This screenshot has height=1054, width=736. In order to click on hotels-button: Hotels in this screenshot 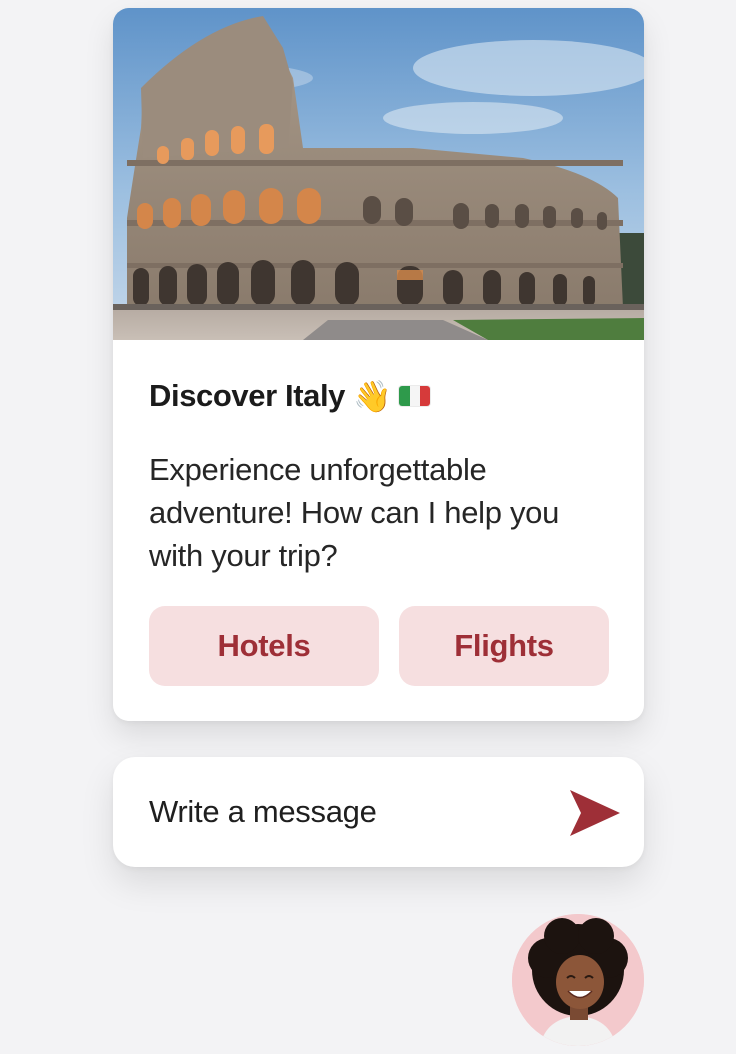, I will do `click(264, 646)`.